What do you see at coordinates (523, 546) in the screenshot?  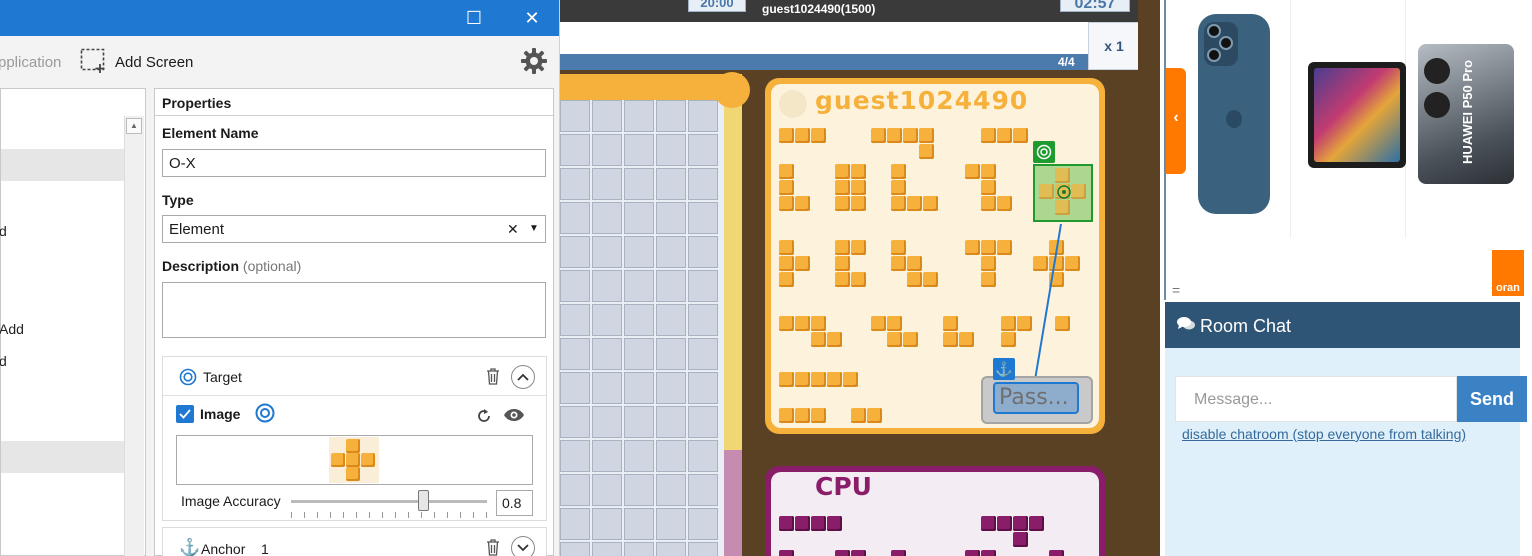 I see `chevron-down-icon` at bounding box center [523, 546].